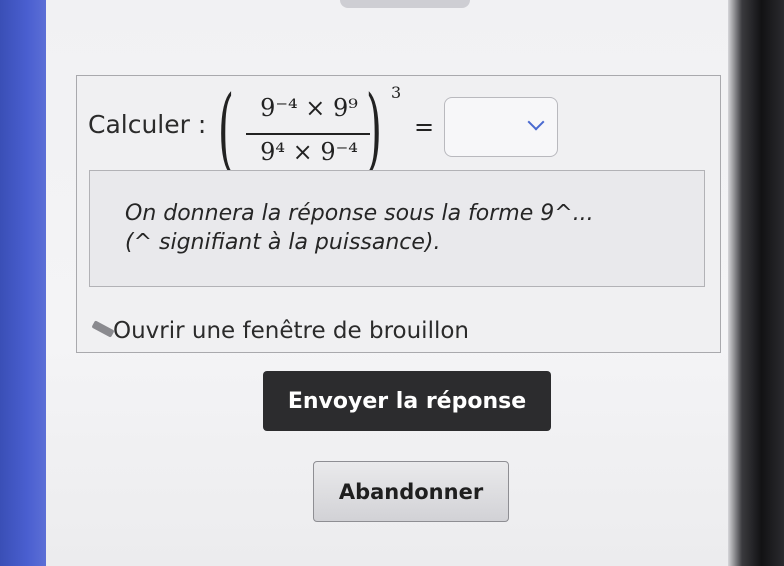  Describe the element at coordinates (309, 108) in the screenshot. I see `fraction-numerator: 9⁻⁴ × 9⁹` at that location.